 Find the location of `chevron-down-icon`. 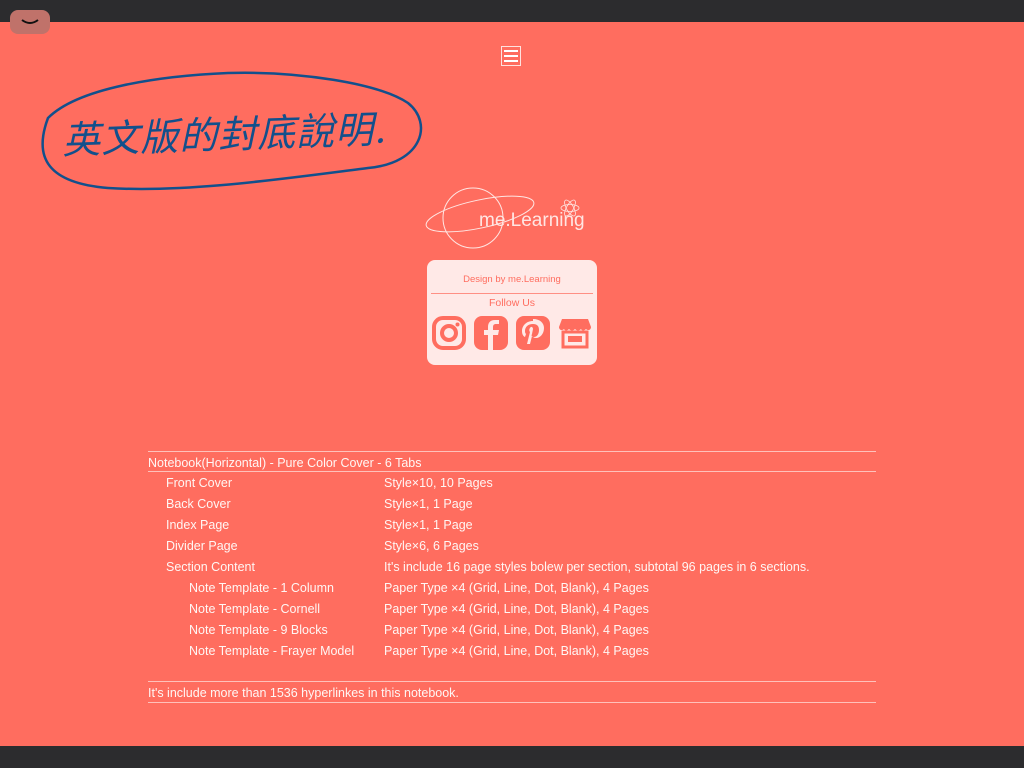

chevron-down-icon is located at coordinates (30, 21).